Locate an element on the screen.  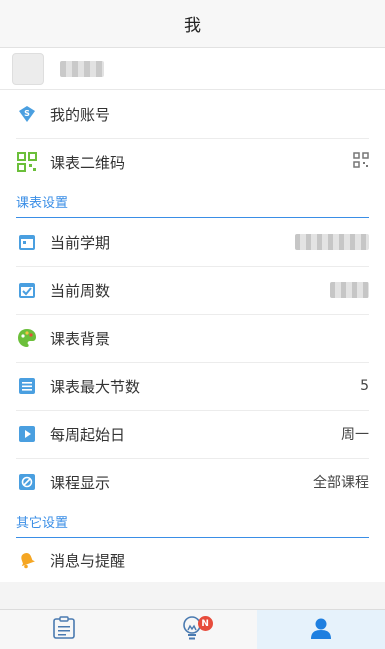
section-header: 其它设置 is located at coordinates (192, 523).